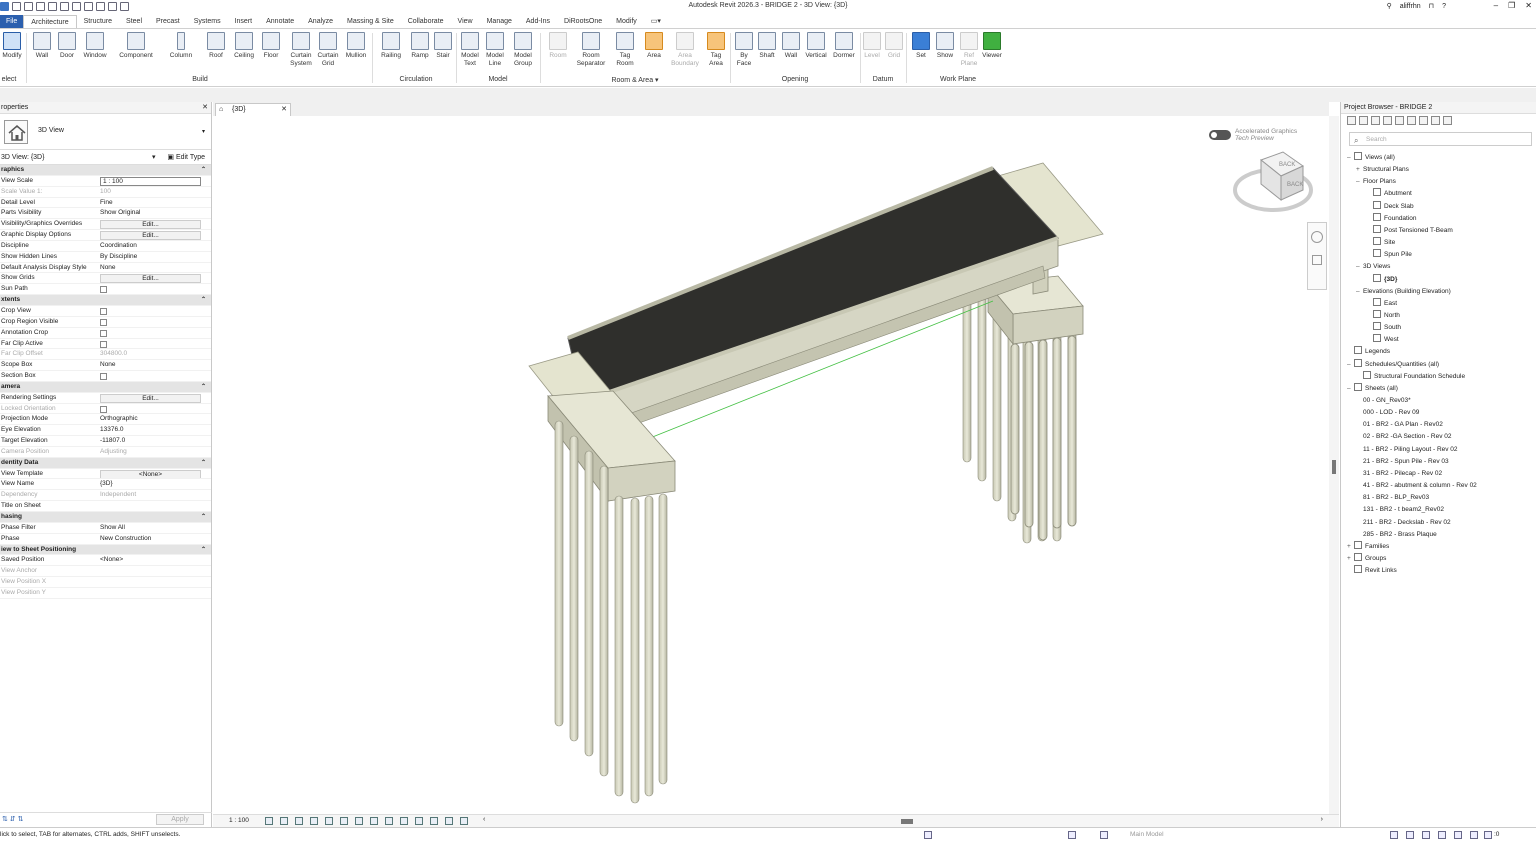 The height and width of the screenshot is (841, 1536). Describe the element at coordinates (154, 484) in the screenshot. I see `property-value: {3D}` at that location.